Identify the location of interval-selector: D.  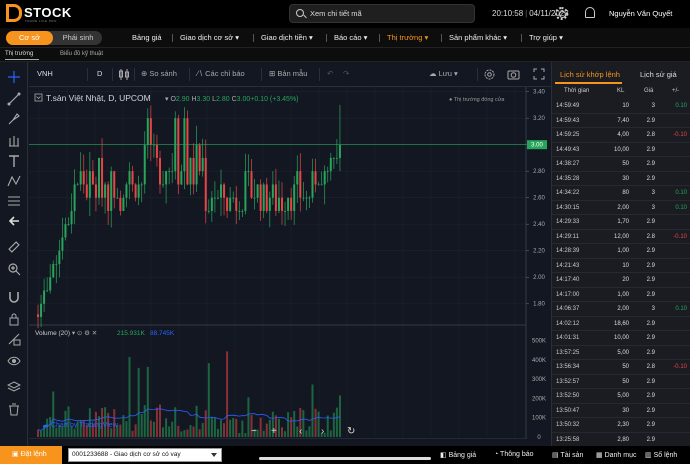
(99, 73).